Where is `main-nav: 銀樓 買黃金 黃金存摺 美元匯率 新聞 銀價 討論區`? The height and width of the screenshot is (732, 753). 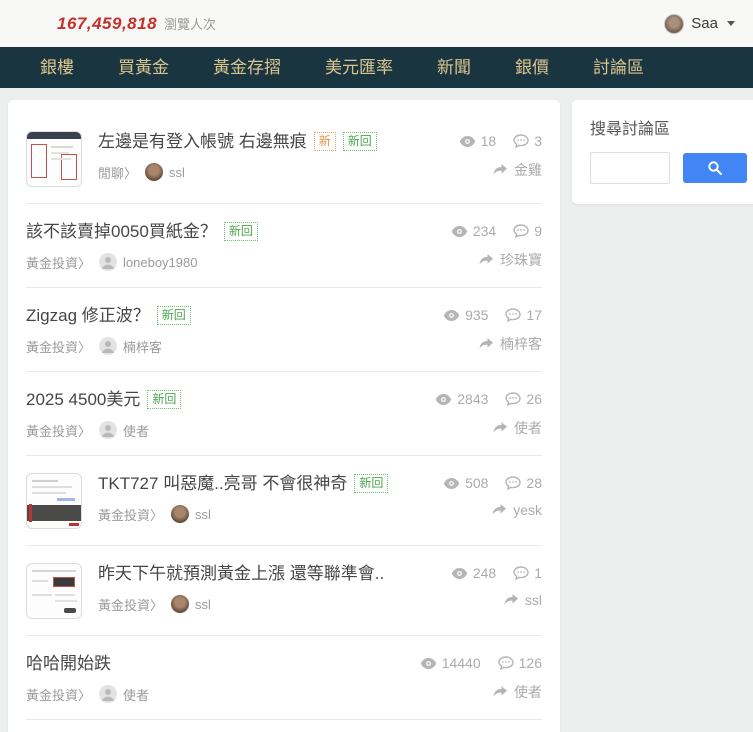 main-nav: 銀樓 買黃金 黃金存摺 美元匯率 新聞 銀價 討論區 is located at coordinates (376, 67).